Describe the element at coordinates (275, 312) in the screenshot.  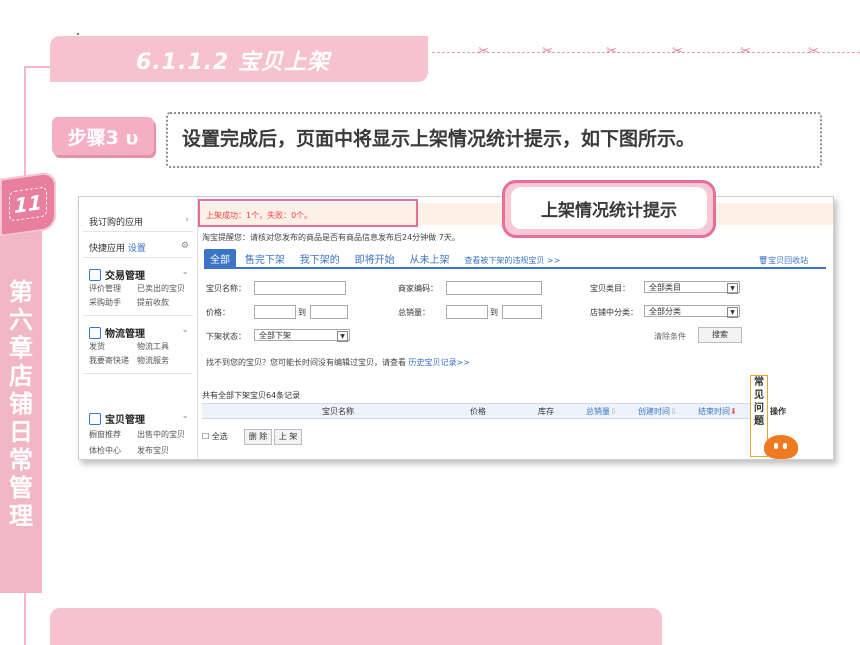
I see `price-min-input` at that location.